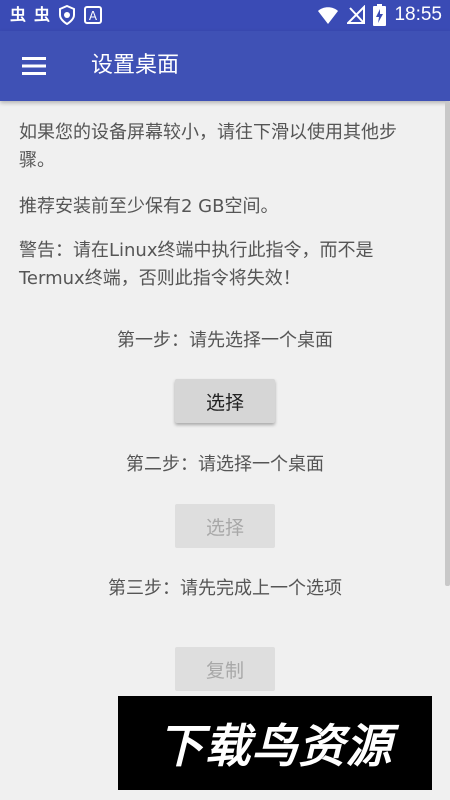 The width and height of the screenshot is (450, 800). I want to click on small-screen-hint: 如果您的设备屏幕较小，请往下滑以使用其他步骤。, so click(208, 146).